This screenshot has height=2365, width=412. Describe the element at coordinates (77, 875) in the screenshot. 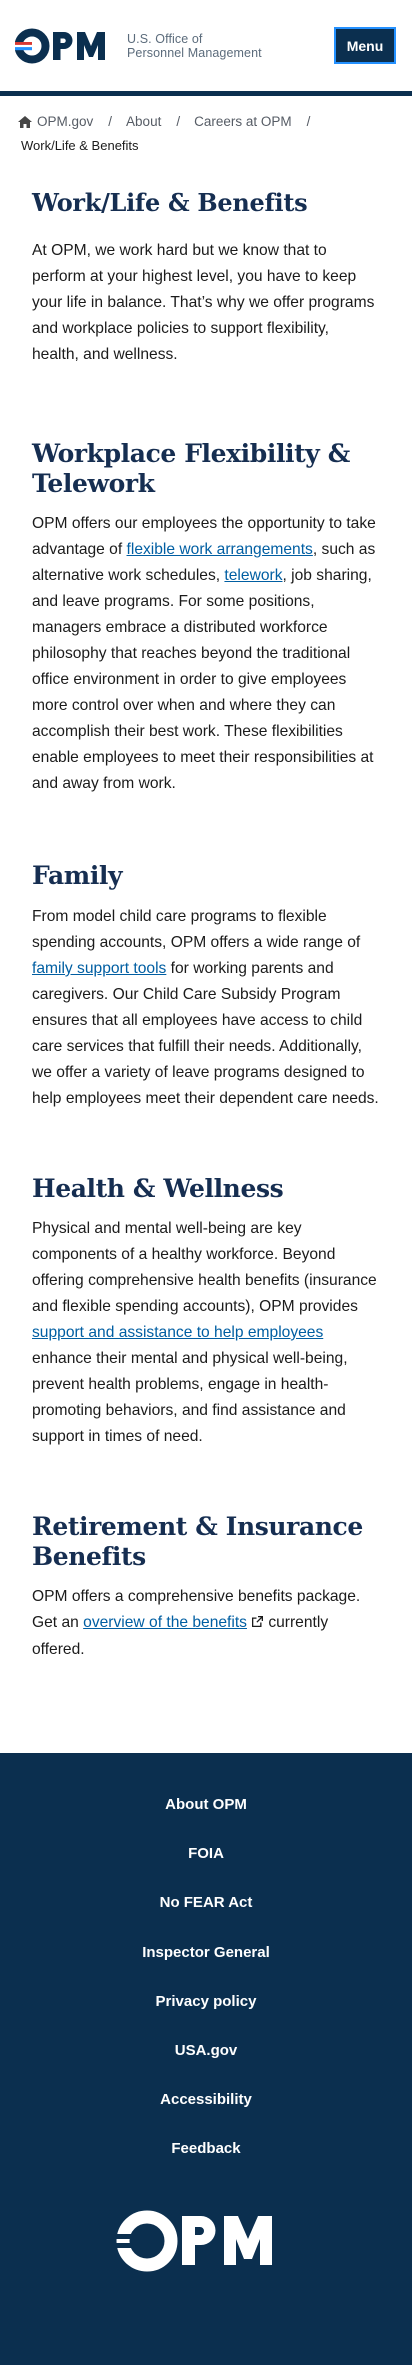

I see `section-heading: Family` at that location.